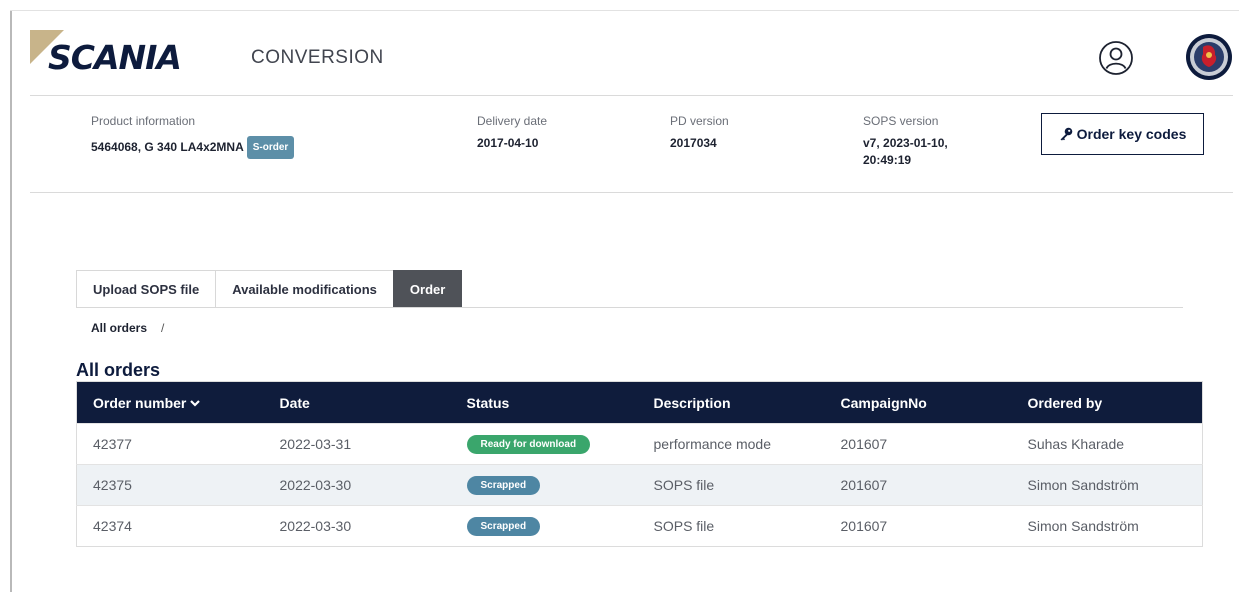  I want to click on product-info-value: 5464068, G 340 LA4x2MNA S-order, so click(193, 147).